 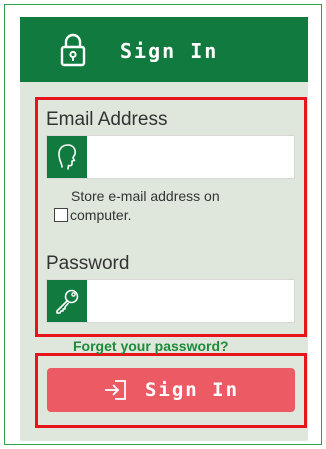 What do you see at coordinates (191, 301) in the screenshot?
I see `password-input` at bounding box center [191, 301].